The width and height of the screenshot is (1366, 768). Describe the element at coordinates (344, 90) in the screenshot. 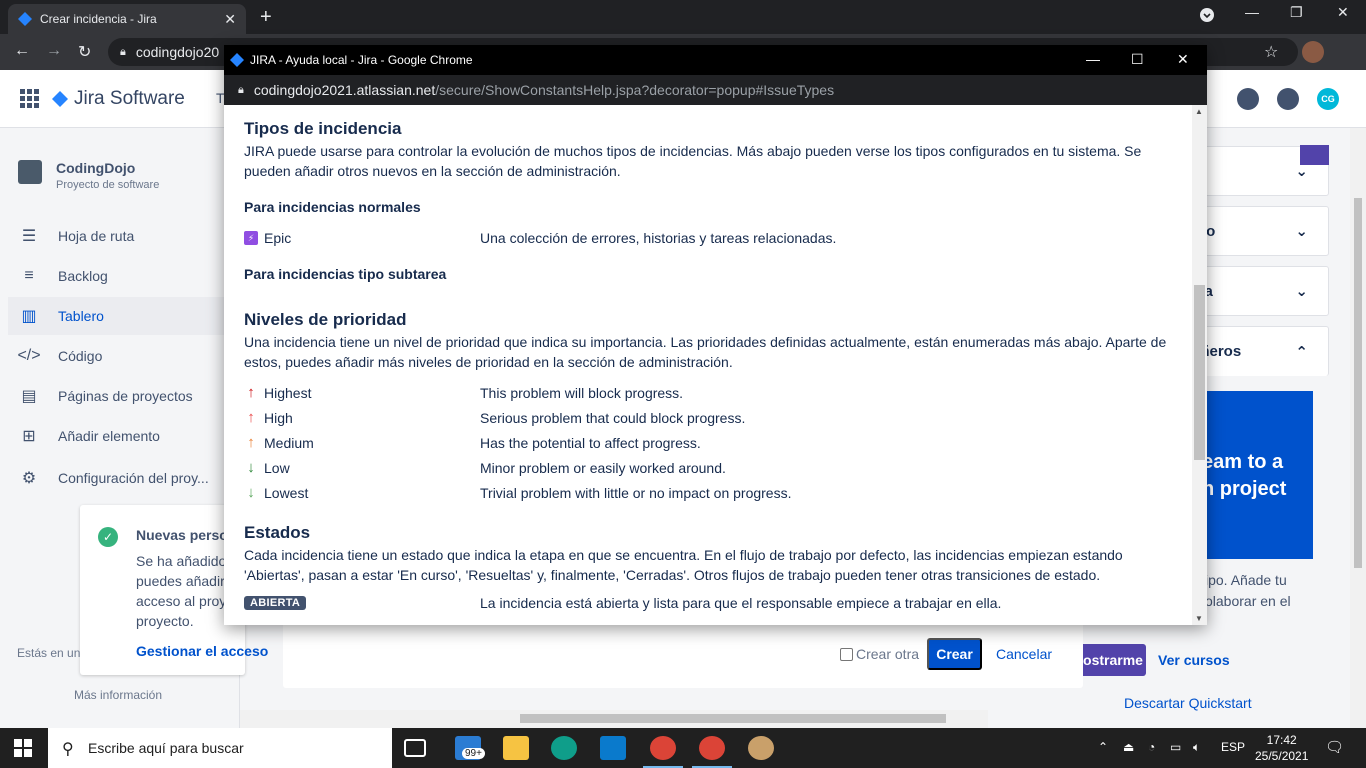

I see `url-host: codingdojo2021.atlassian.net` at that location.